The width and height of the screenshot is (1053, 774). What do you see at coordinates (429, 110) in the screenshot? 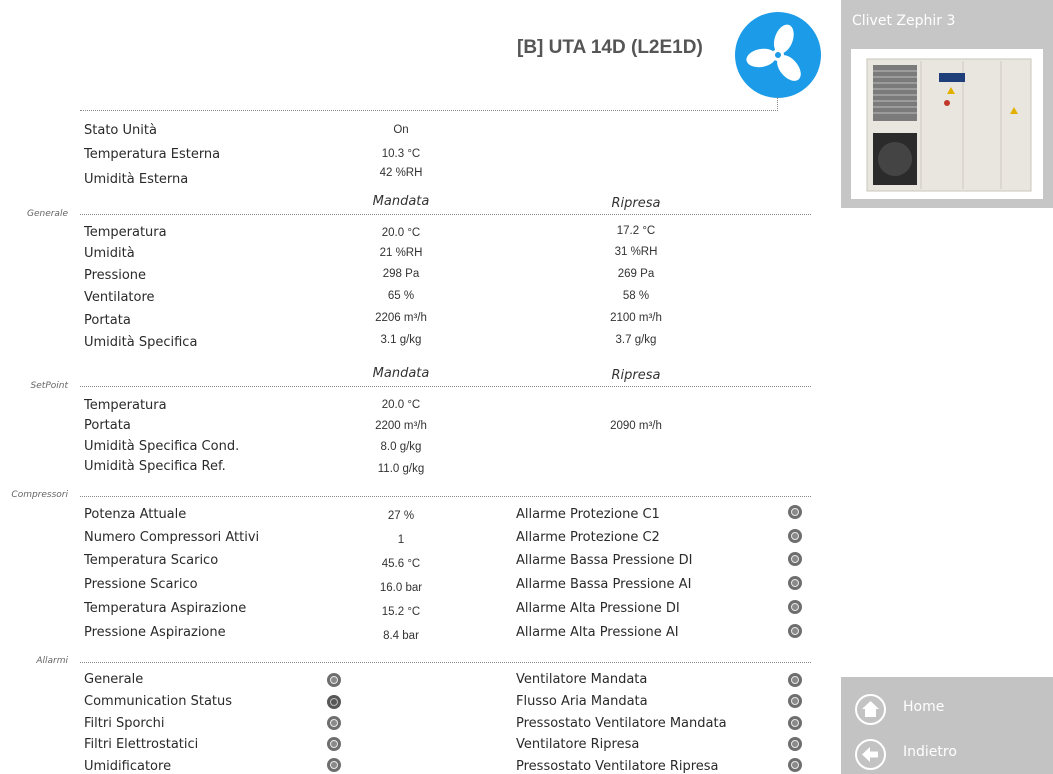
I see `header-divider` at bounding box center [429, 110].